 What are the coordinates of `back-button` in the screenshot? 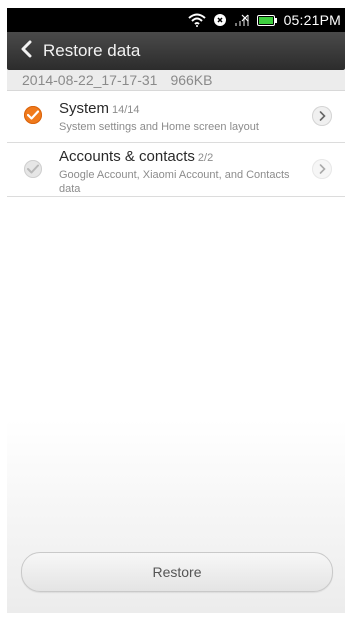 It's located at (26, 51).